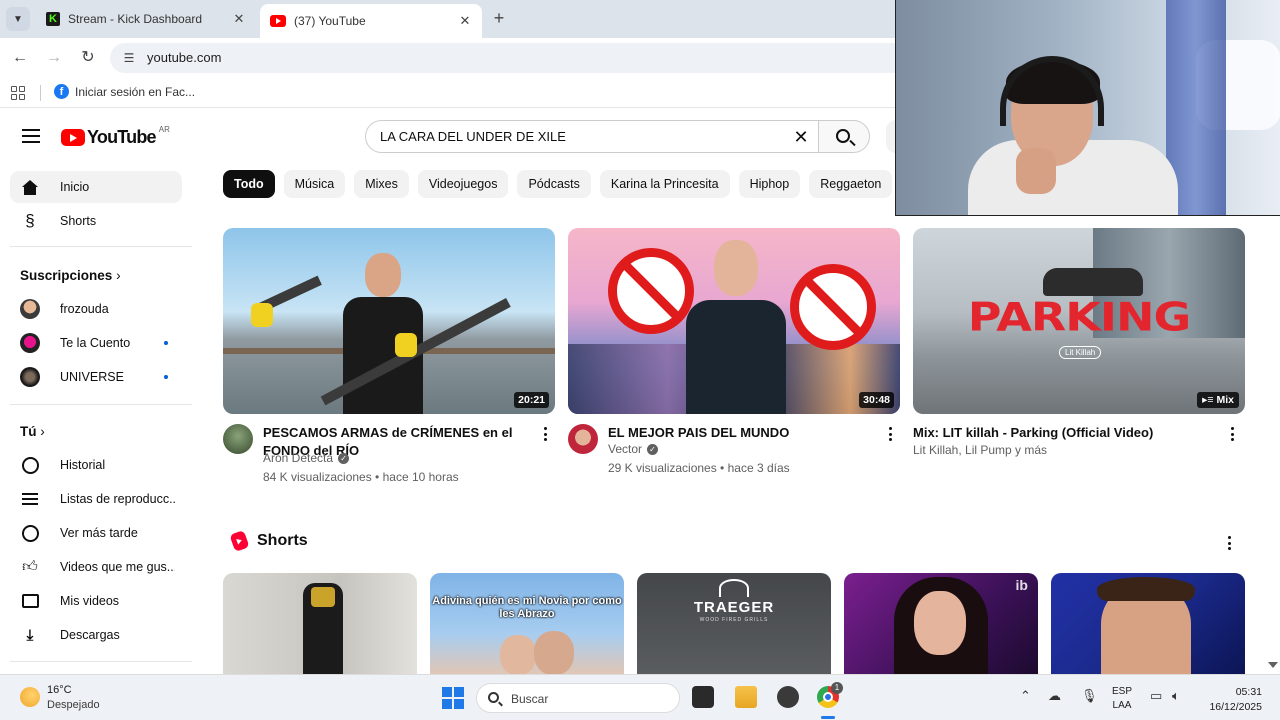 The width and height of the screenshot is (1280, 720). What do you see at coordinates (734, 321) in the screenshot?
I see `video-thumbnail: 30:48` at bounding box center [734, 321].